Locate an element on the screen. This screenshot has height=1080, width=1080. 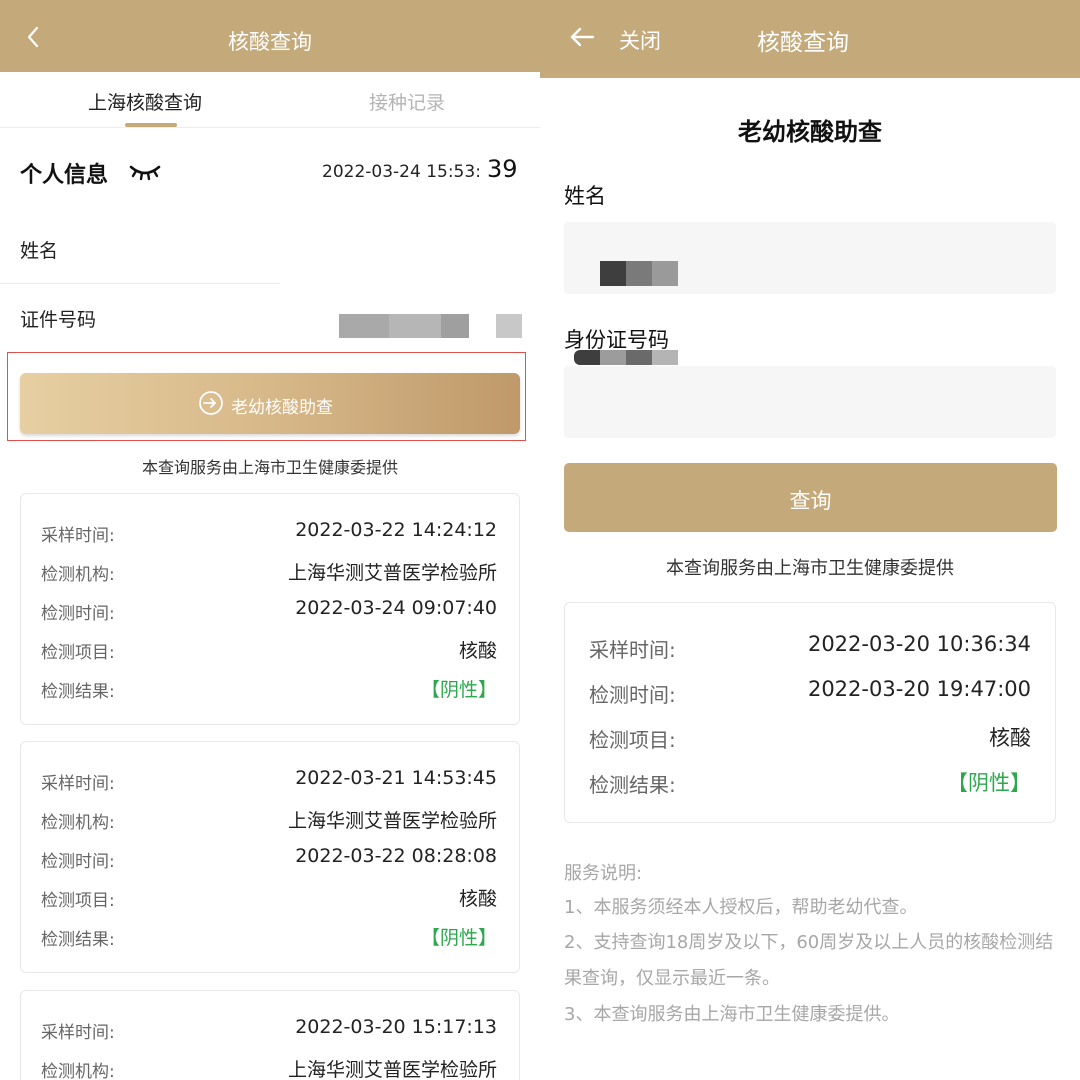
elder-child-query-label: 老幼核酸助查 is located at coordinates (282, 405).